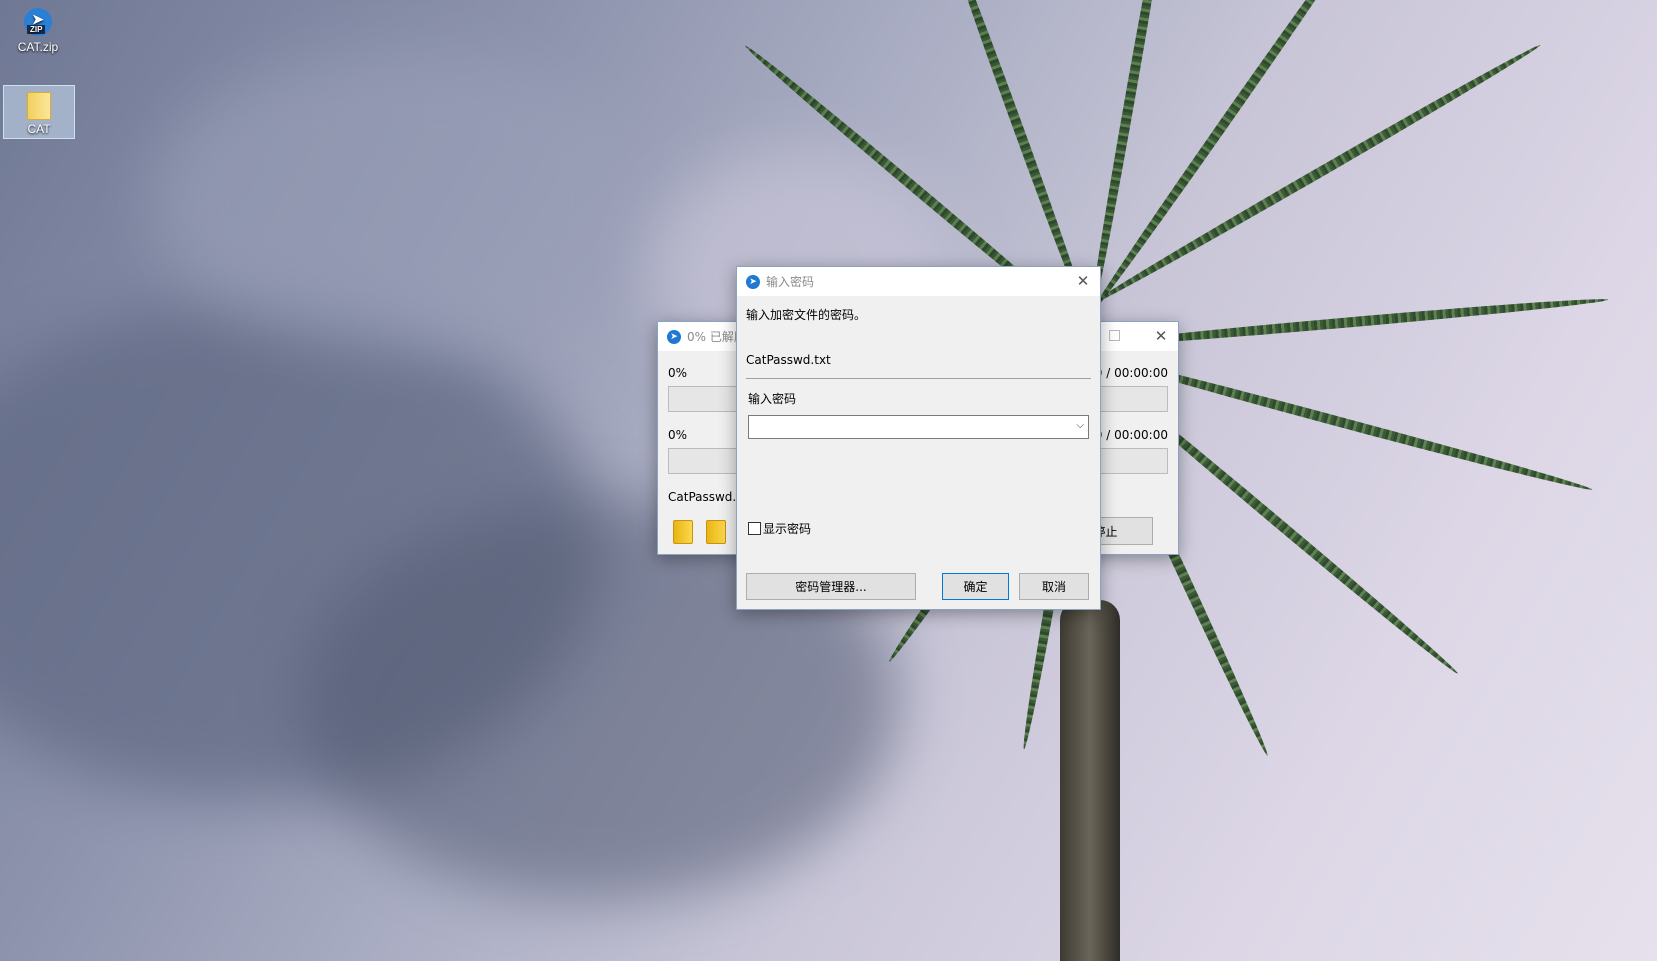 This screenshot has width=1657, height=961. I want to click on password-input: ⌵, so click(918, 427).